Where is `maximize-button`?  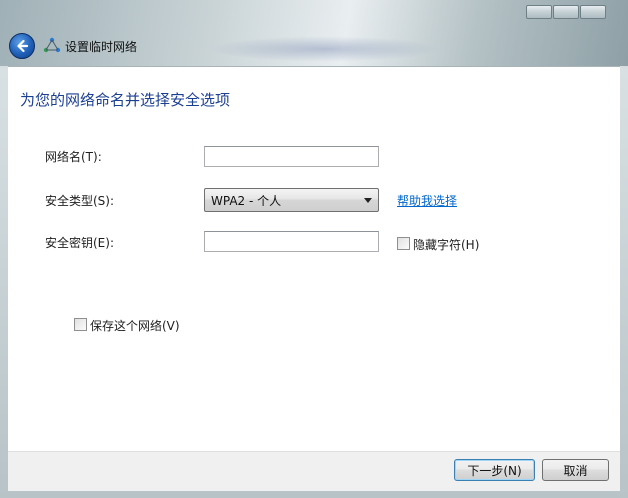
maximize-button is located at coordinates (566, 12).